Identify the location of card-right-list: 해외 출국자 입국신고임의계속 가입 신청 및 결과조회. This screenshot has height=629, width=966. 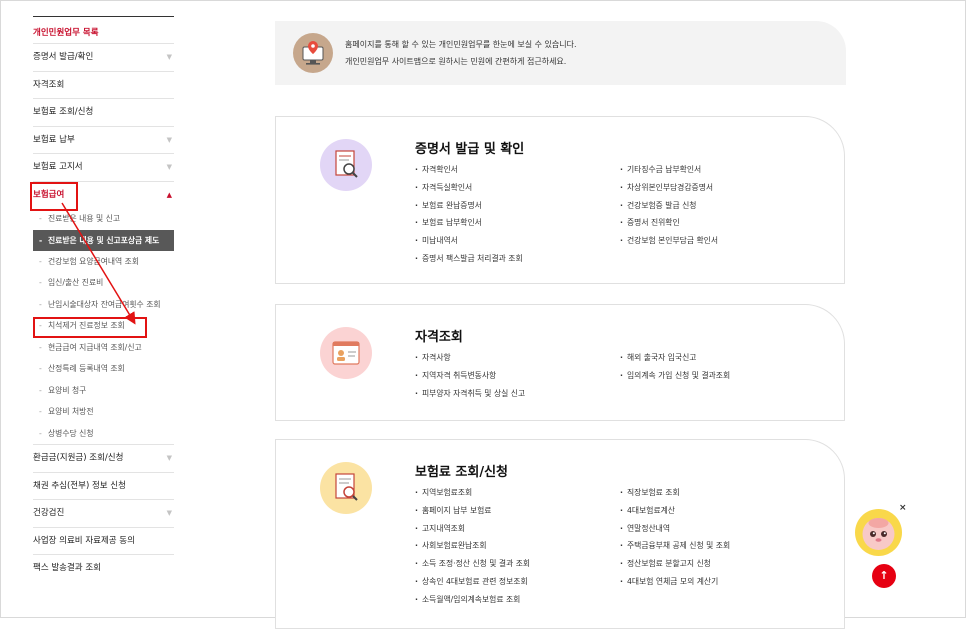
(675, 367).